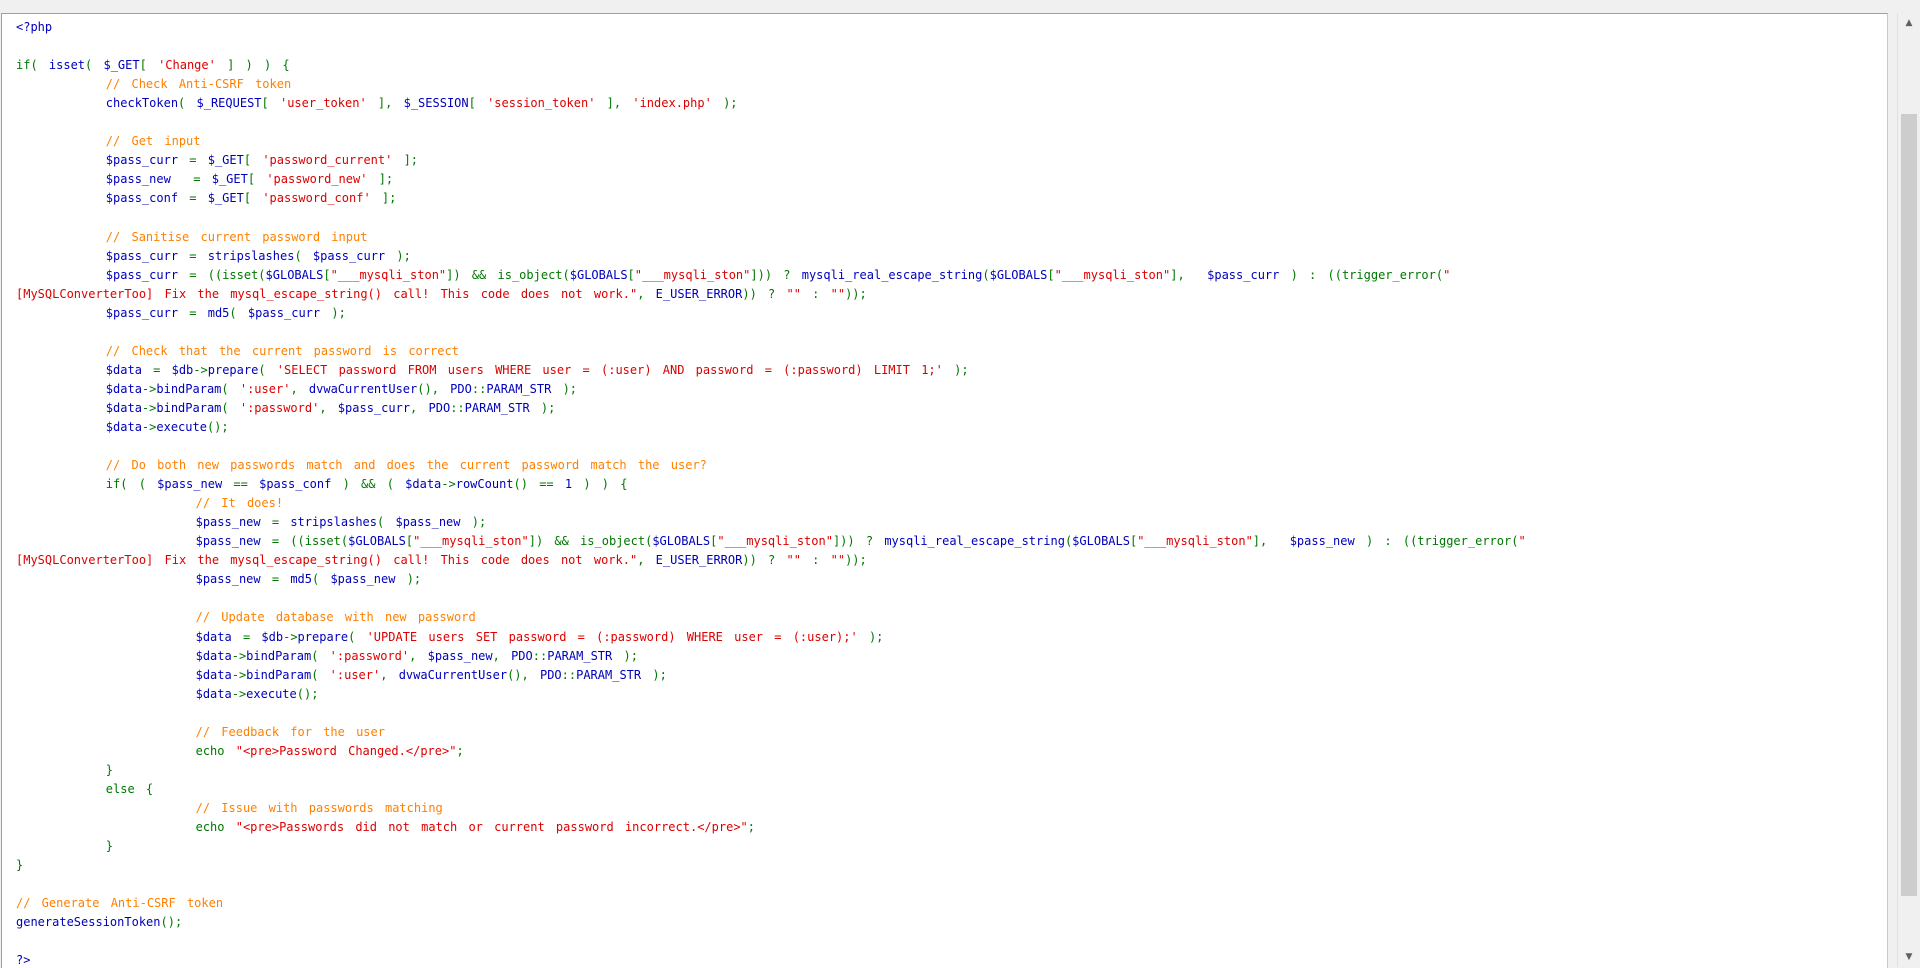 This screenshot has height=968, width=1920. What do you see at coordinates (858, 541) in the screenshot?
I see `code-token: ])) ?` at bounding box center [858, 541].